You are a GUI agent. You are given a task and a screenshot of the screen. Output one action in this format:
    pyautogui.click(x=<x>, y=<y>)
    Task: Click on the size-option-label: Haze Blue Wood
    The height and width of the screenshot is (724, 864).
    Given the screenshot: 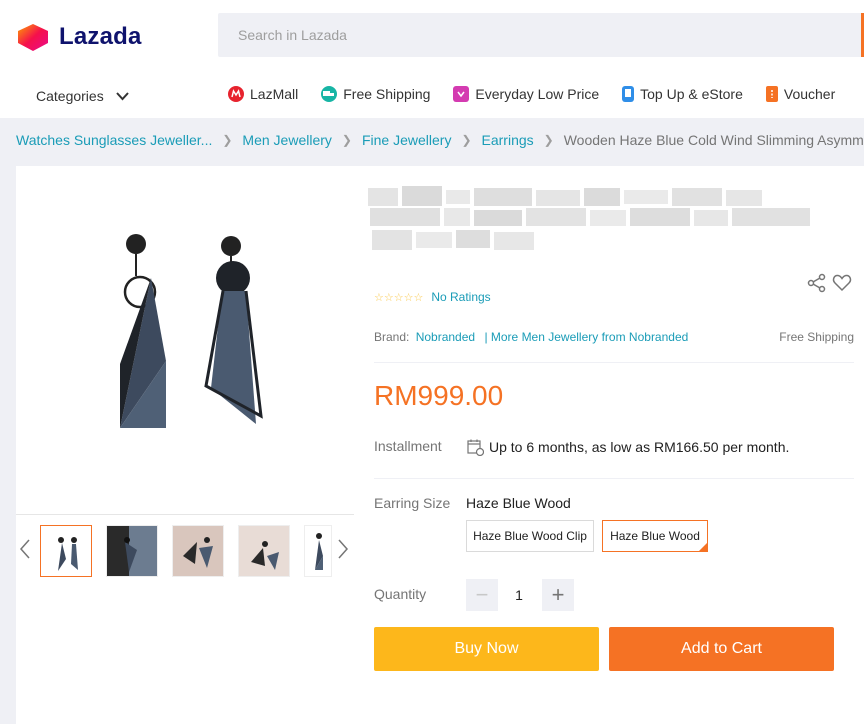 What is the action you would take?
    pyautogui.click(x=655, y=536)
    